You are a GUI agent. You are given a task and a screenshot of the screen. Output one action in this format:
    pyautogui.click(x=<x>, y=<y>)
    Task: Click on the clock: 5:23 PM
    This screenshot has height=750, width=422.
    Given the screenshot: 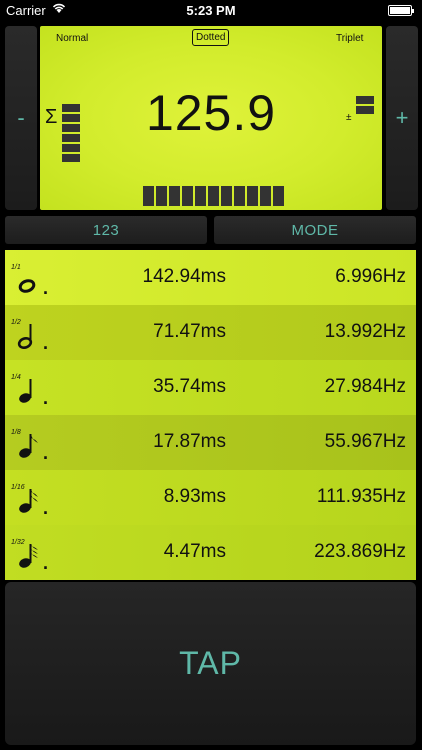 What is the action you would take?
    pyautogui.click(x=211, y=10)
    